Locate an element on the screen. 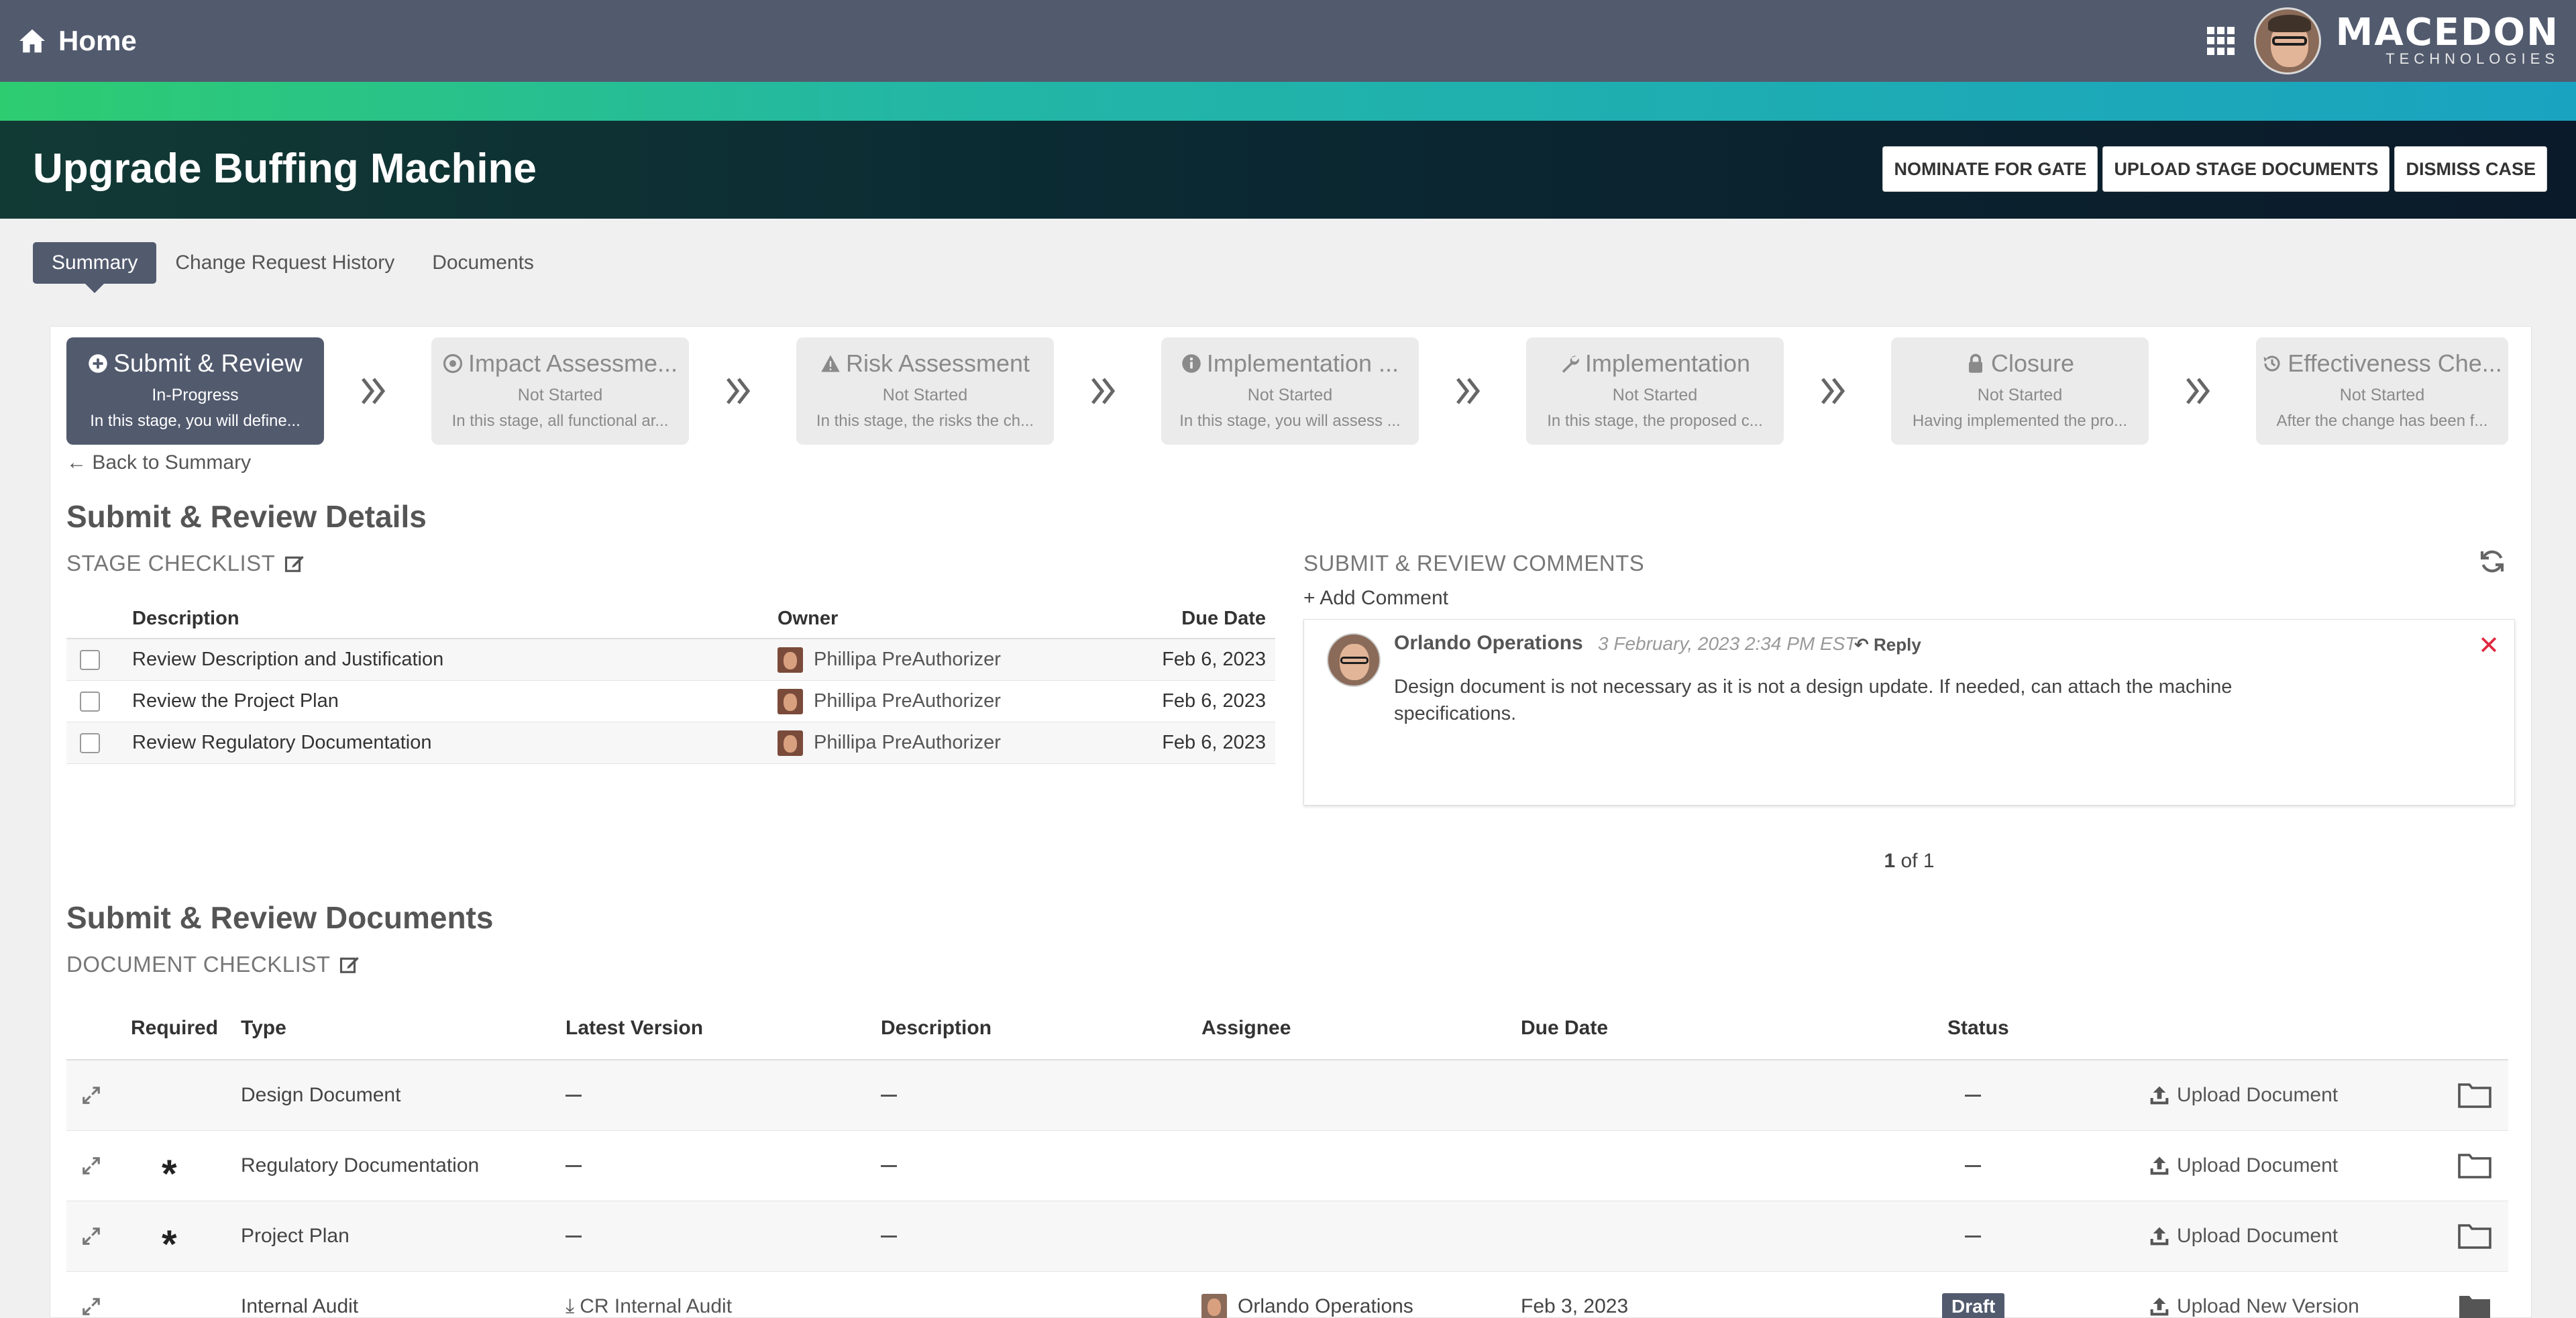 The image size is (2576, 1318). nominate-for-gate-button: NOMINATE FOR GATE is located at coordinates (1990, 169).